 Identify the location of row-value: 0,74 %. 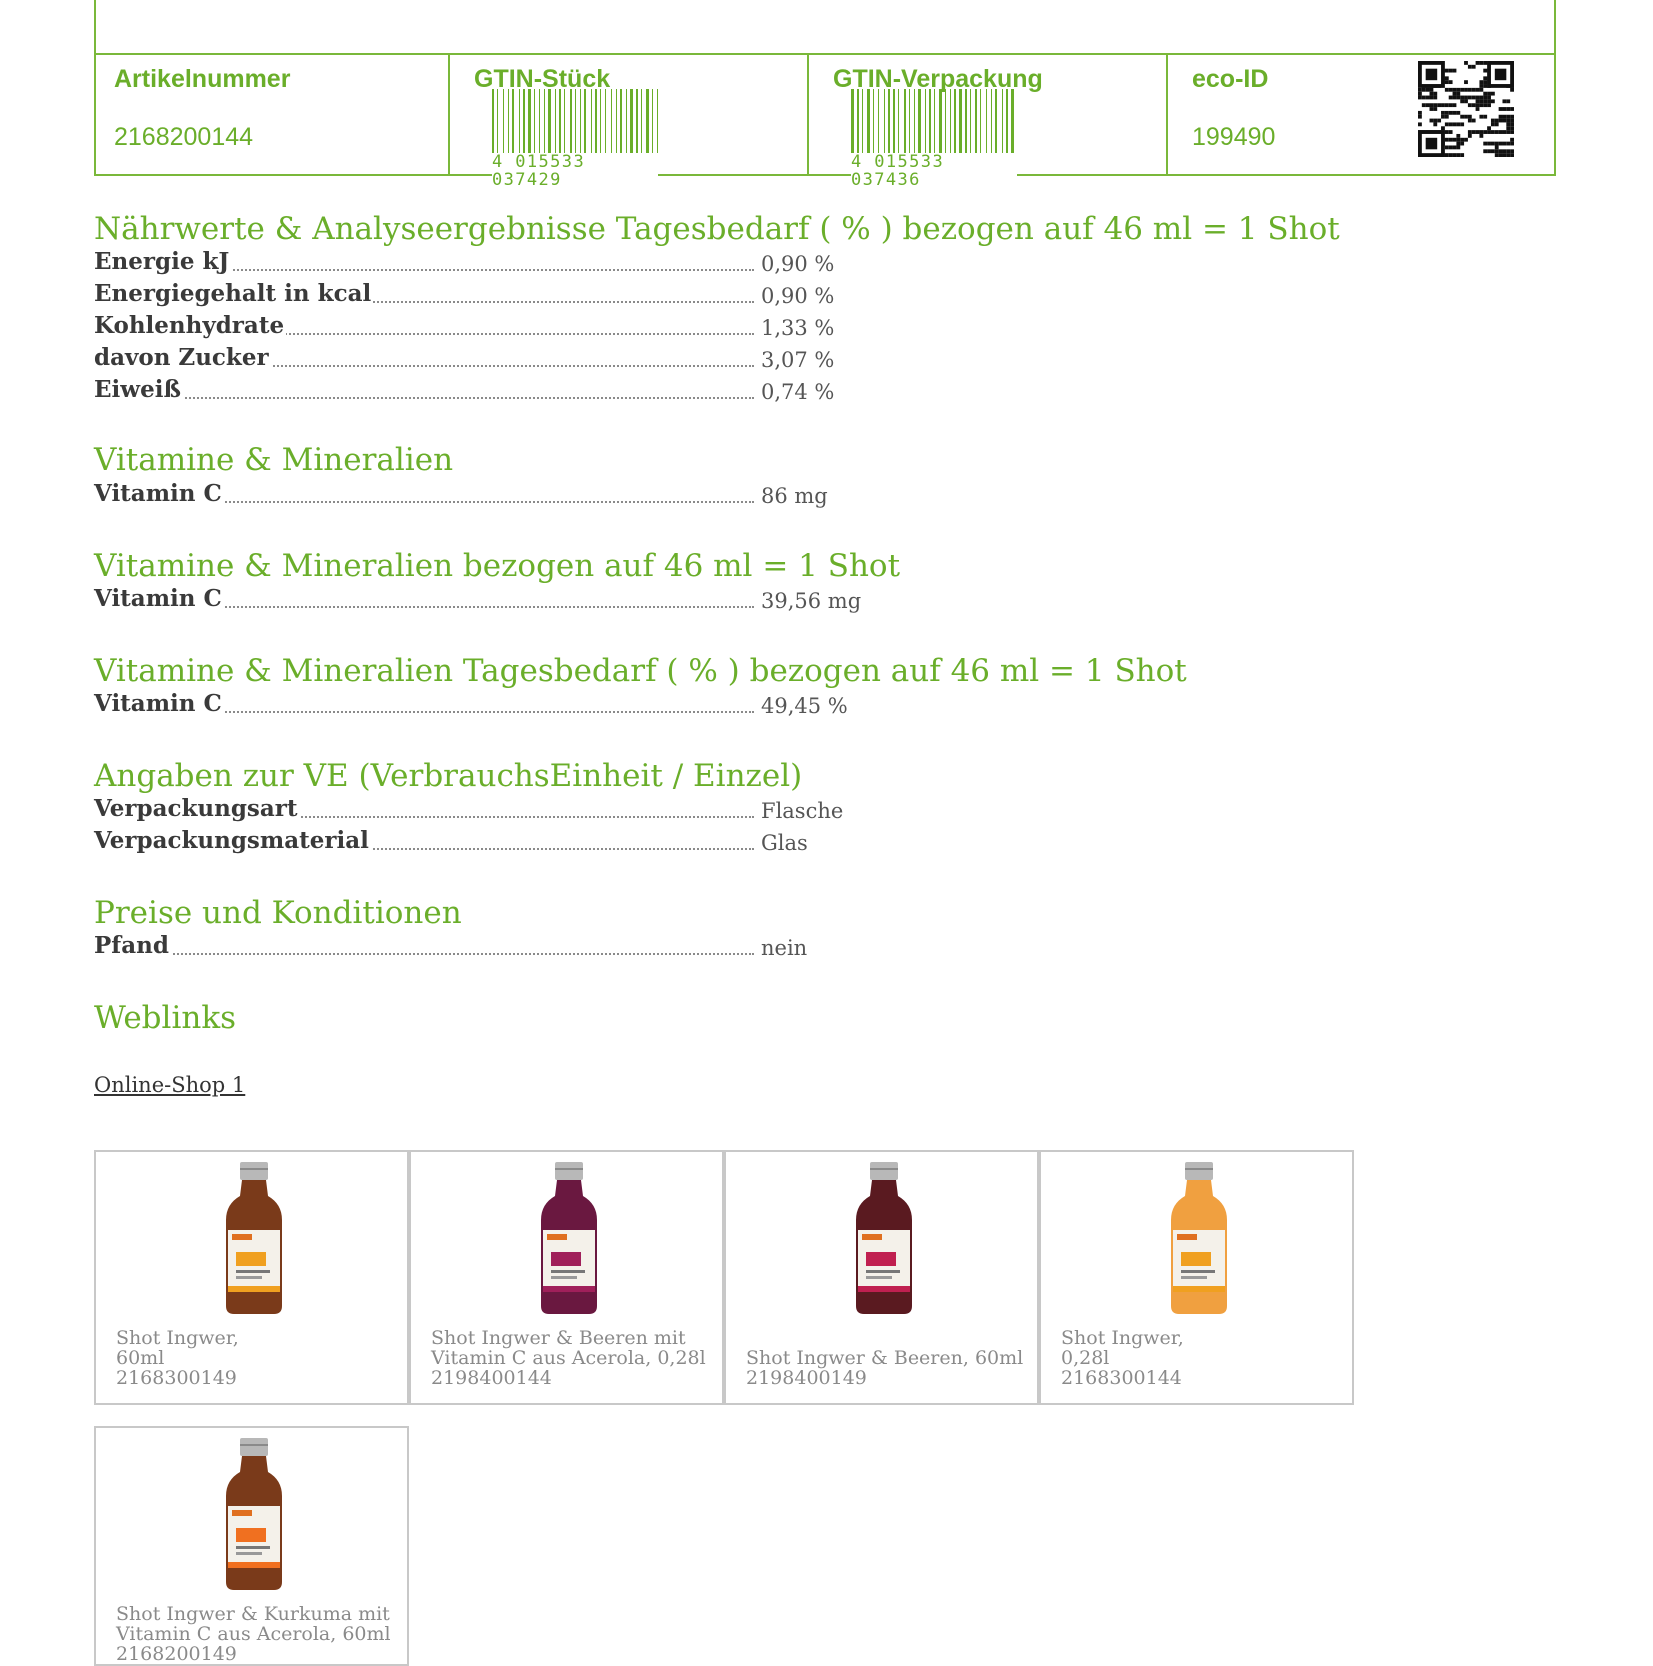
(798, 392).